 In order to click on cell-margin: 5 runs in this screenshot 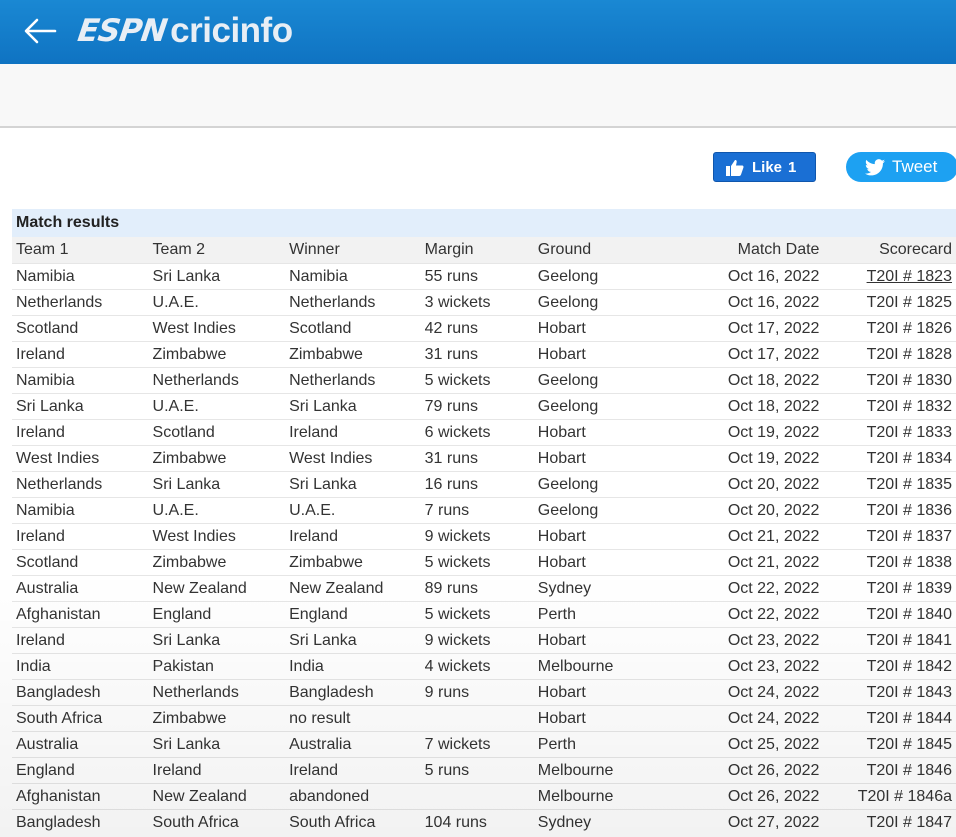, I will do `click(447, 770)`.